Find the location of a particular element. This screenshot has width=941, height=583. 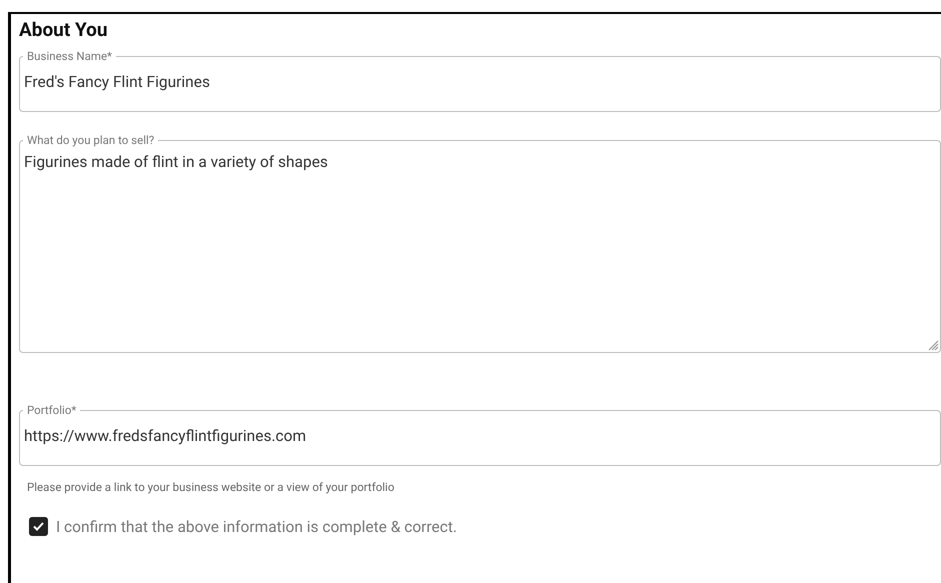

checkbox is located at coordinates (38, 526).